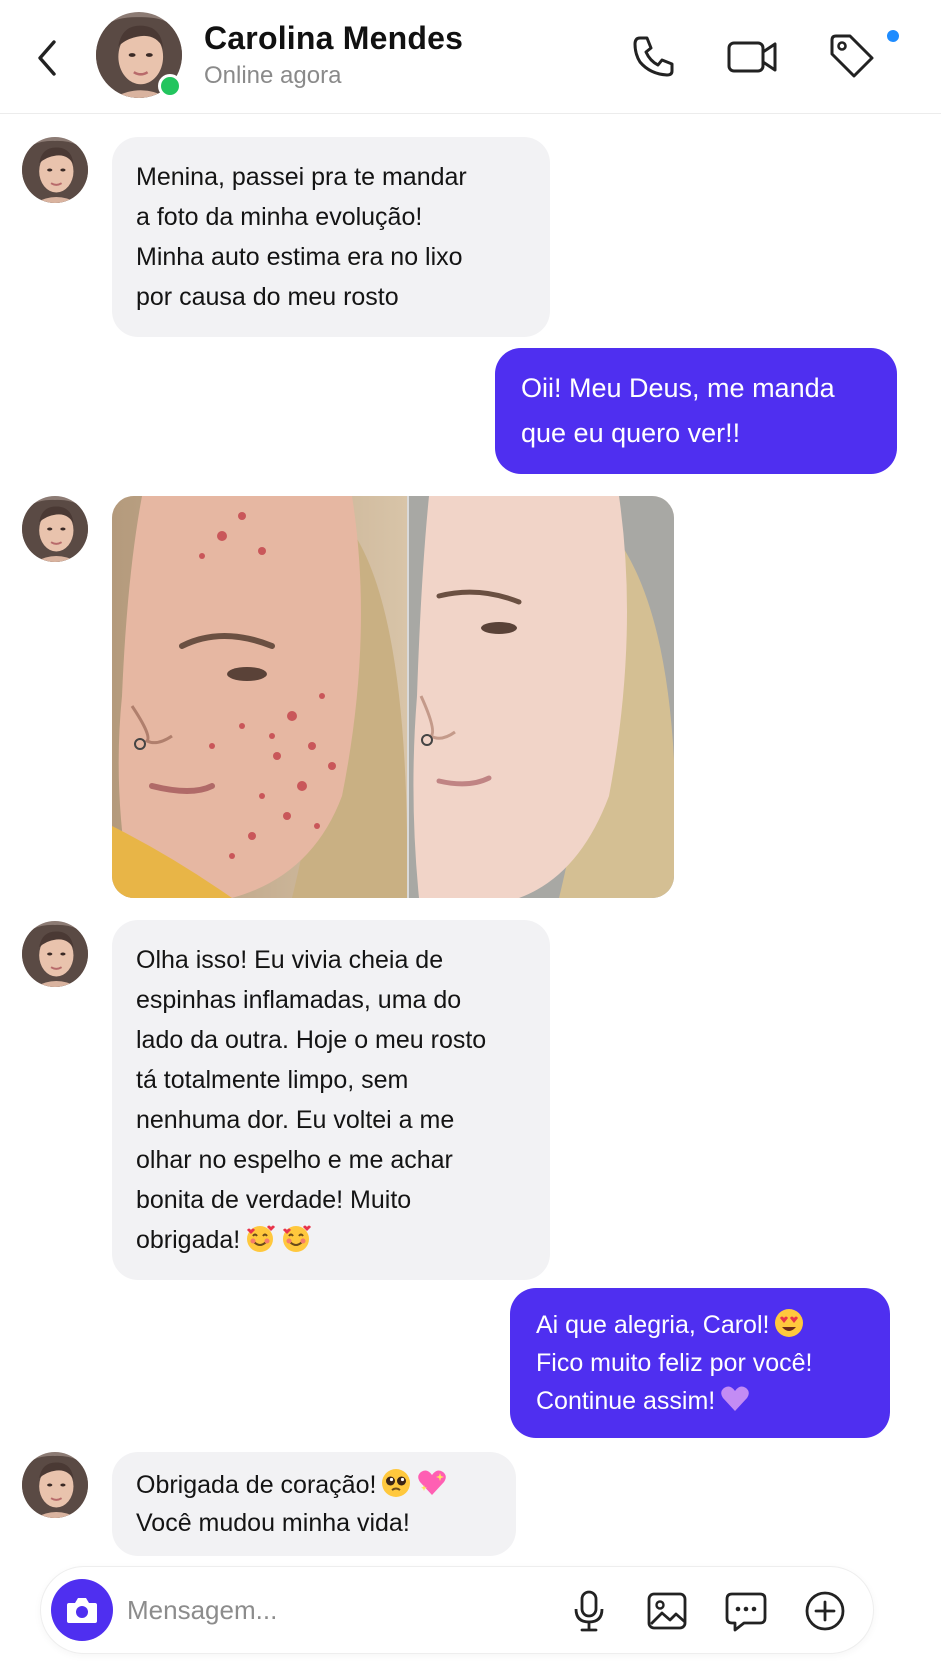  Describe the element at coordinates (667, 1611) in the screenshot. I see `image-icon` at that location.